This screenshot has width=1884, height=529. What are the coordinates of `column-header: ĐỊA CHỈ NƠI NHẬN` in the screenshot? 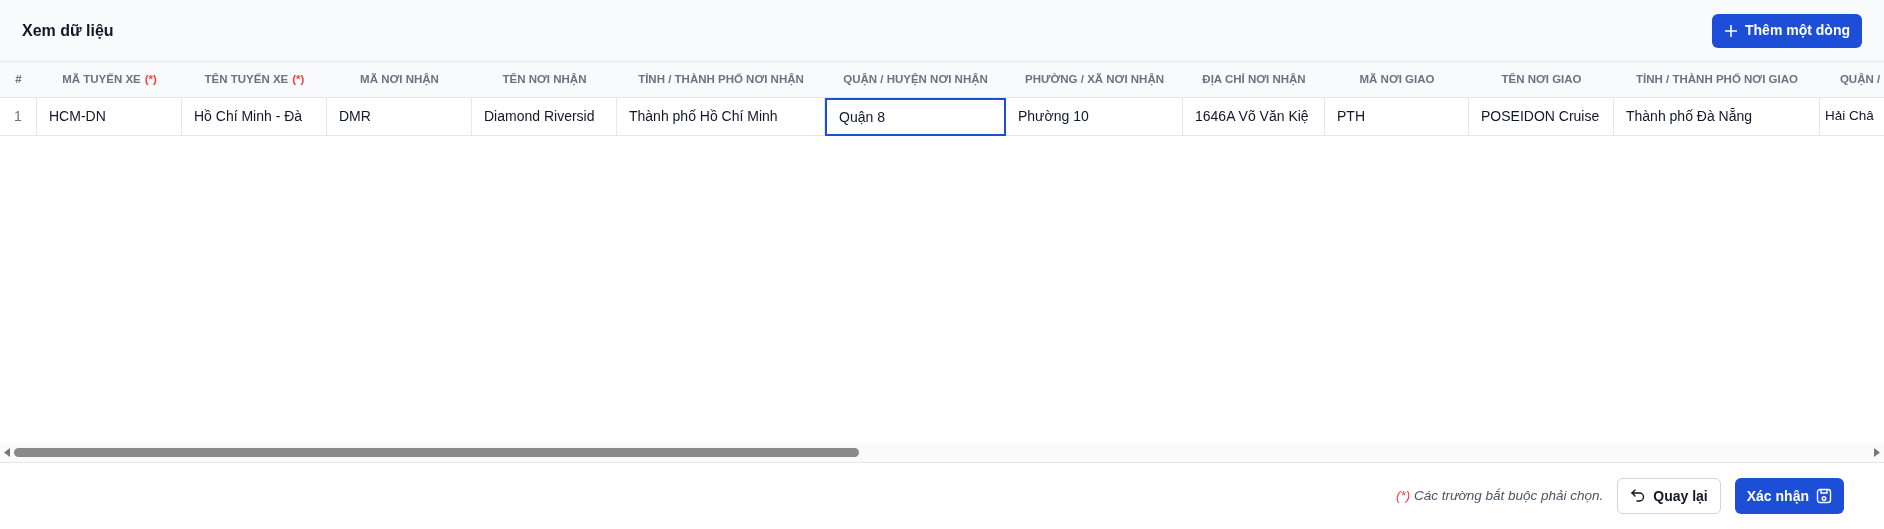 It's located at (1254, 80).